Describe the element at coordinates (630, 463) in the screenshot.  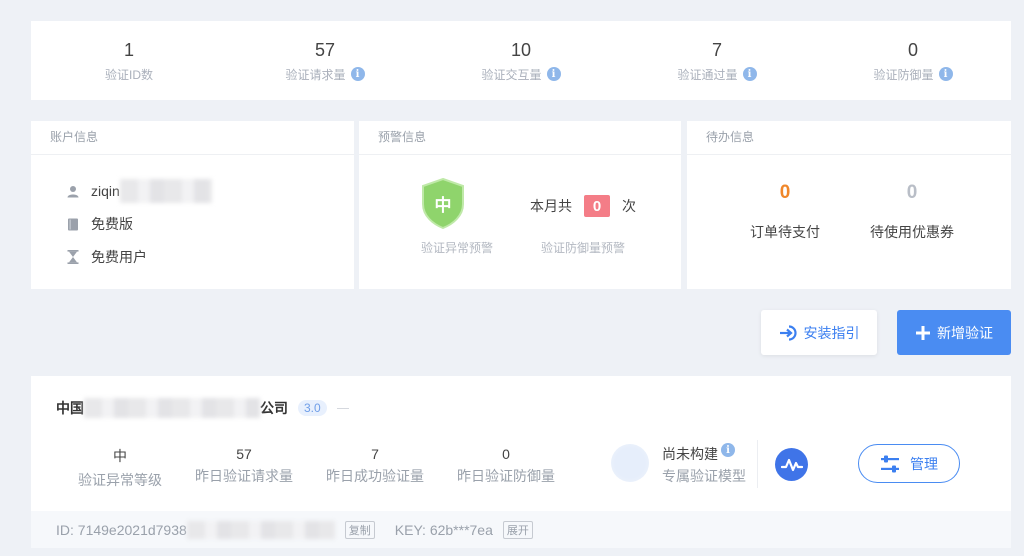
I see `model-status-icon` at that location.